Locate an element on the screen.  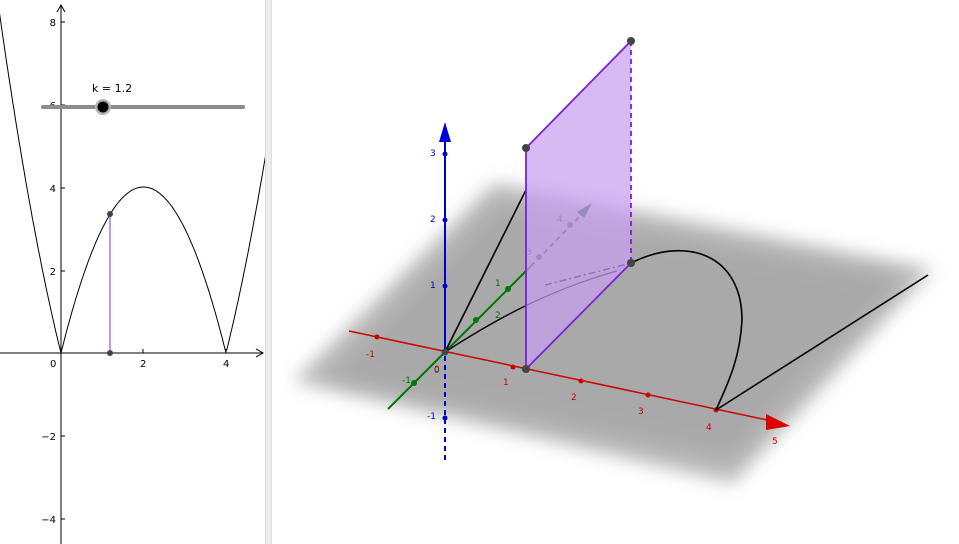
x-tick-label: 1 is located at coordinates (506, 383).